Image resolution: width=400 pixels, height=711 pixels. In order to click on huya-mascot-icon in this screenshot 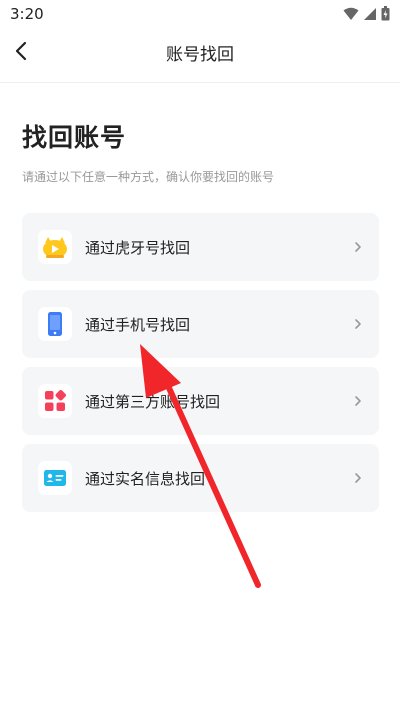, I will do `click(55, 247)`.